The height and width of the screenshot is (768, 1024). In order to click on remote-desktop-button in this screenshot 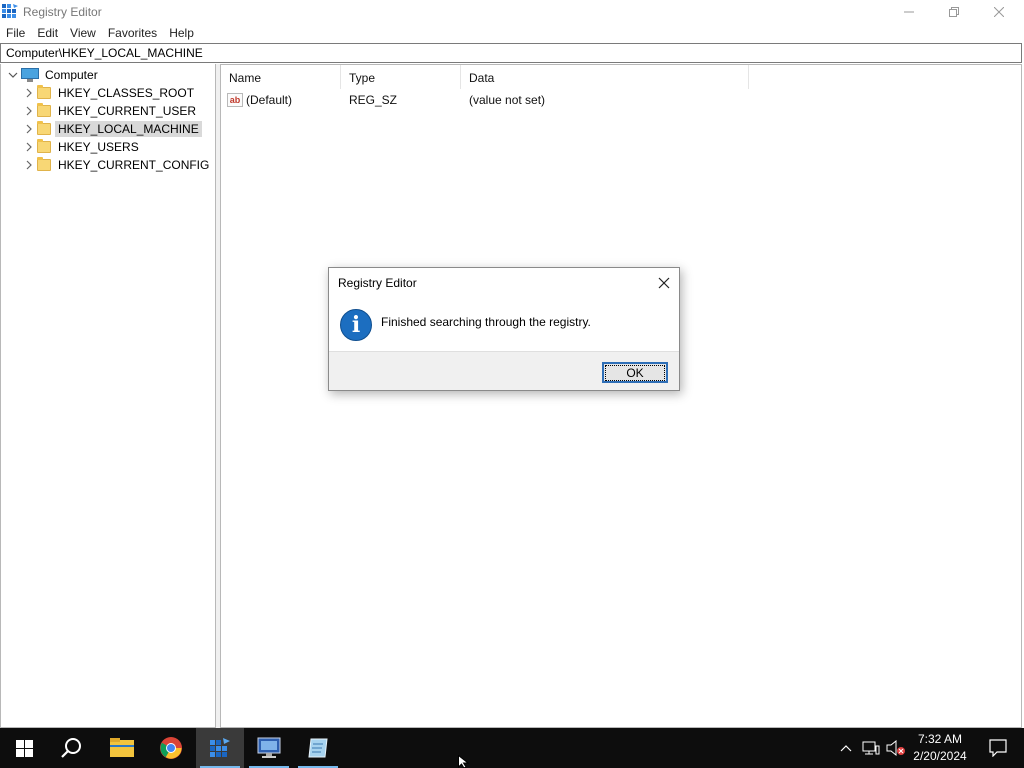, I will do `click(269, 748)`.